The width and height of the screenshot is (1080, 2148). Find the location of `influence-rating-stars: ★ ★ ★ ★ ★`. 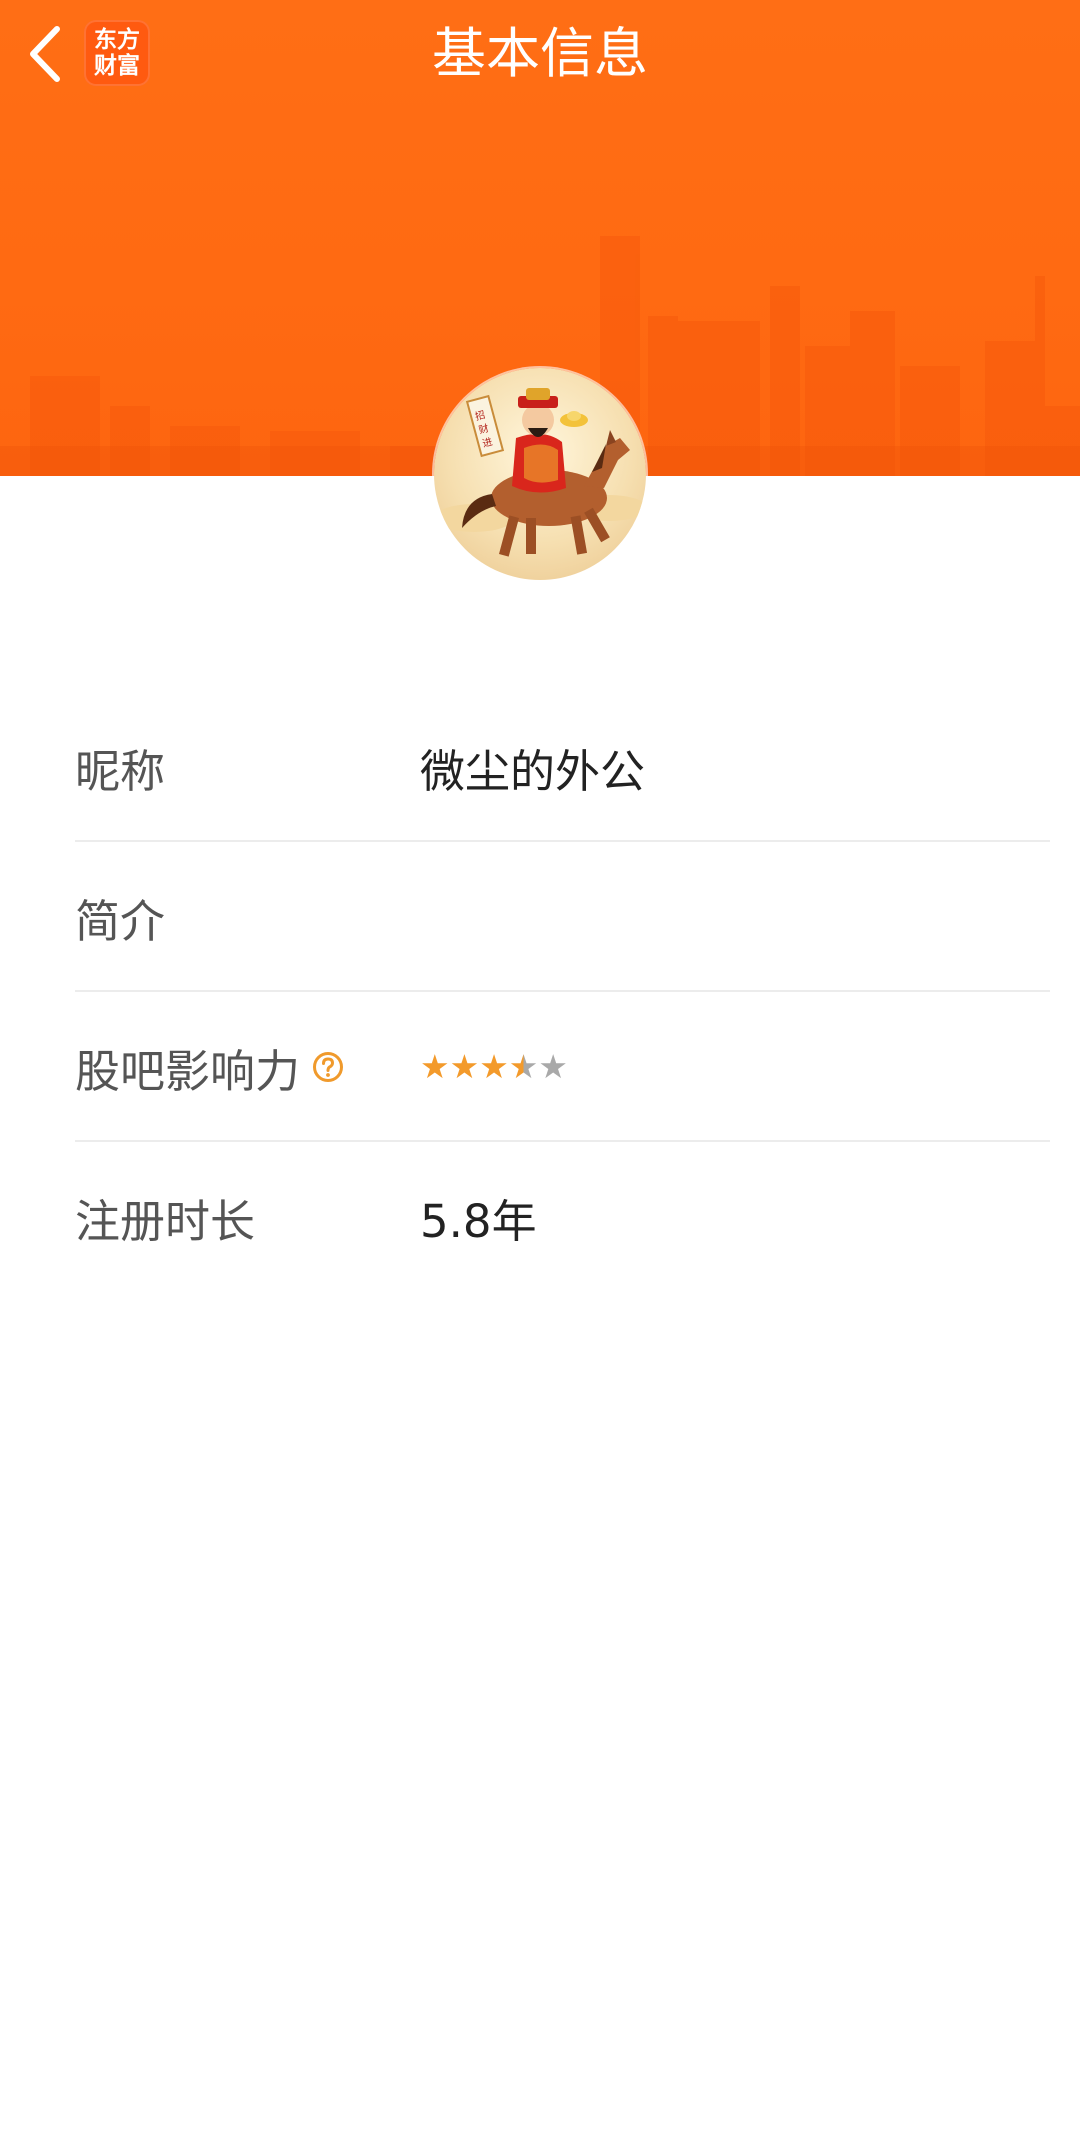

influence-rating-stars: ★ ★ ★ ★ ★ is located at coordinates (494, 1067).